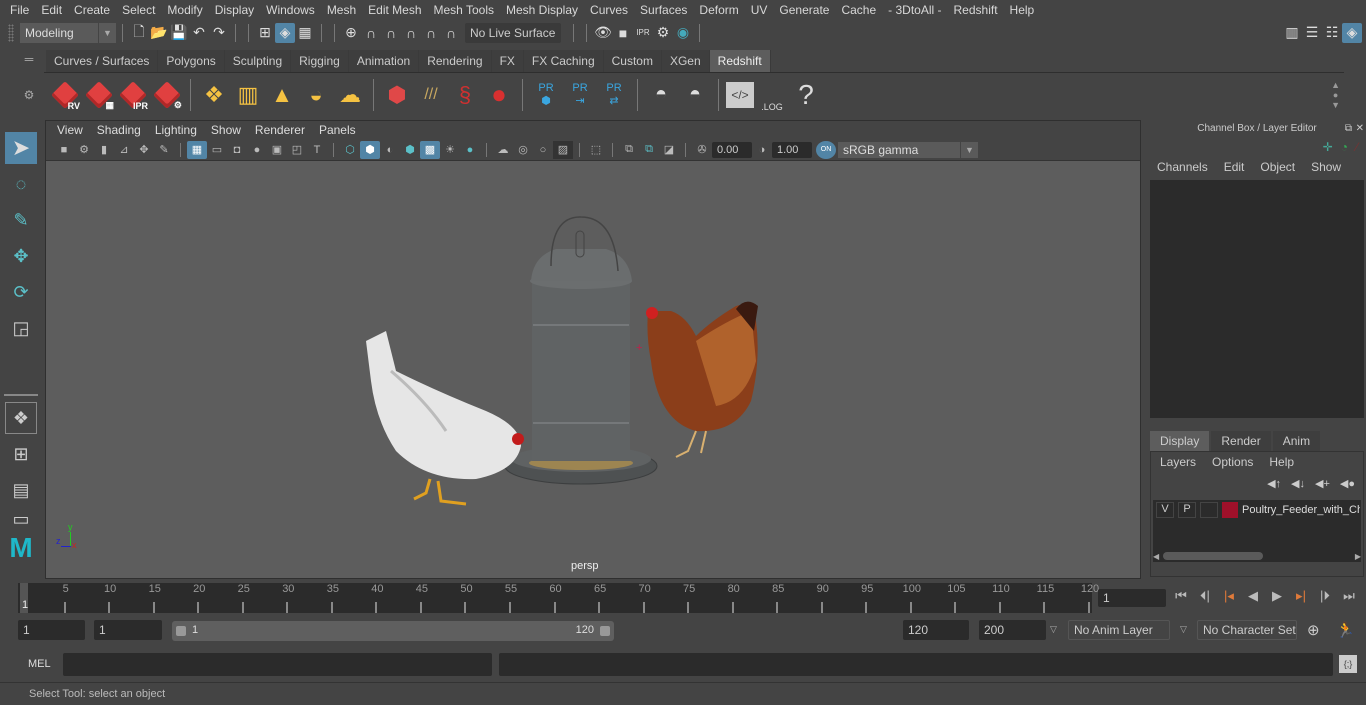 The height and width of the screenshot is (705, 1366). Describe the element at coordinates (128, 630) in the screenshot. I see `playback-start-field: 1` at that location.